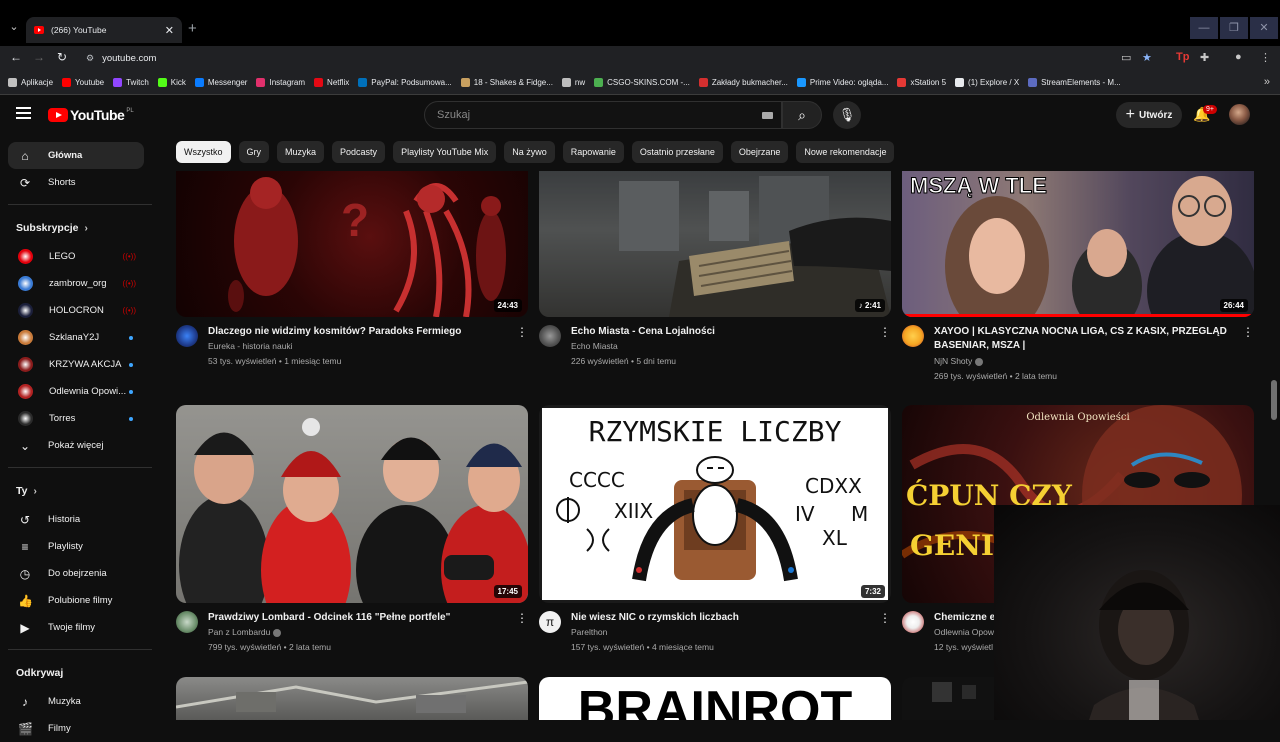 This screenshot has height=742, width=1280. What do you see at coordinates (721, 618) in the screenshot?
I see `video-title: Nie wiesz NIC o rzymskich liczbach` at bounding box center [721, 618].